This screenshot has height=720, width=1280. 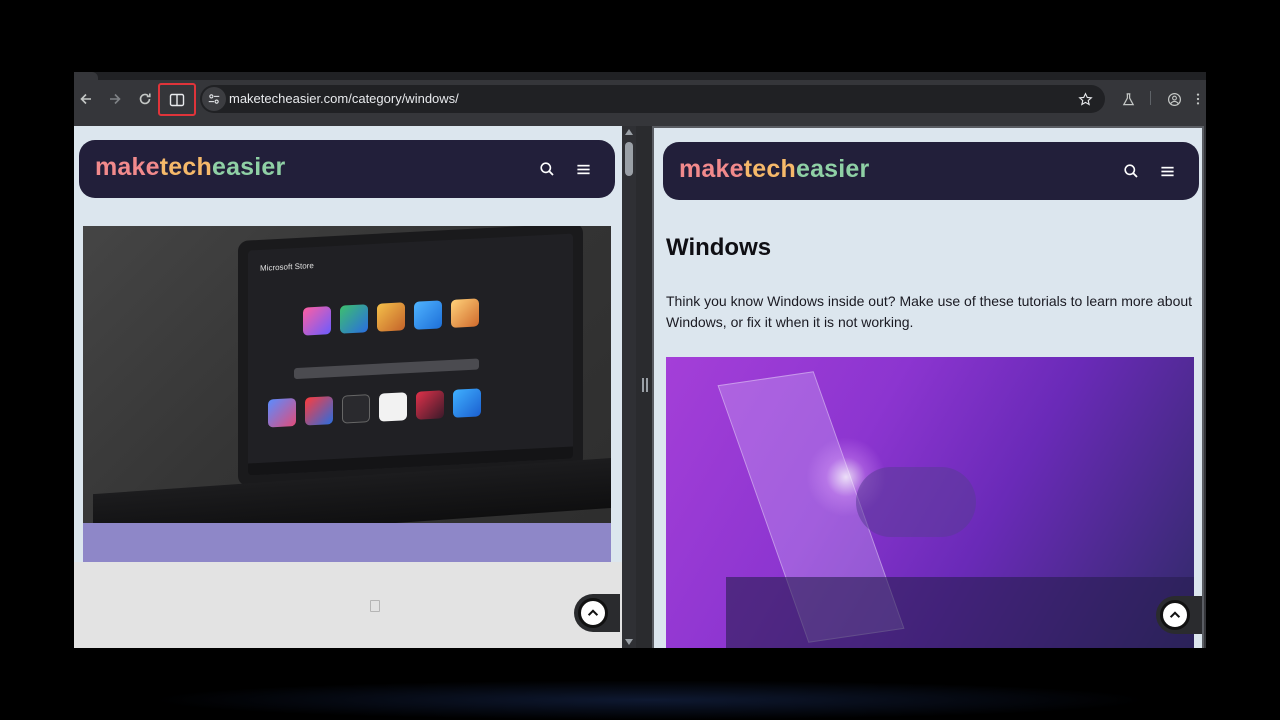 What do you see at coordinates (86, 99) in the screenshot?
I see `back-icon` at bounding box center [86, 99].